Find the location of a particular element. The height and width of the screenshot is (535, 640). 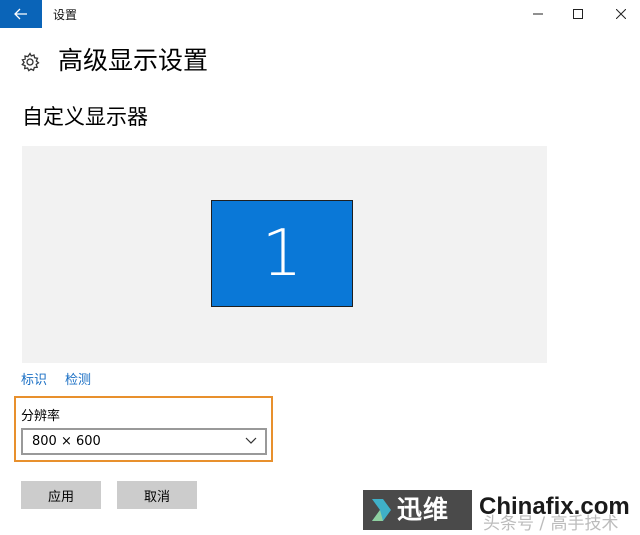

minimize-icon is located at coordinates (538, 14).